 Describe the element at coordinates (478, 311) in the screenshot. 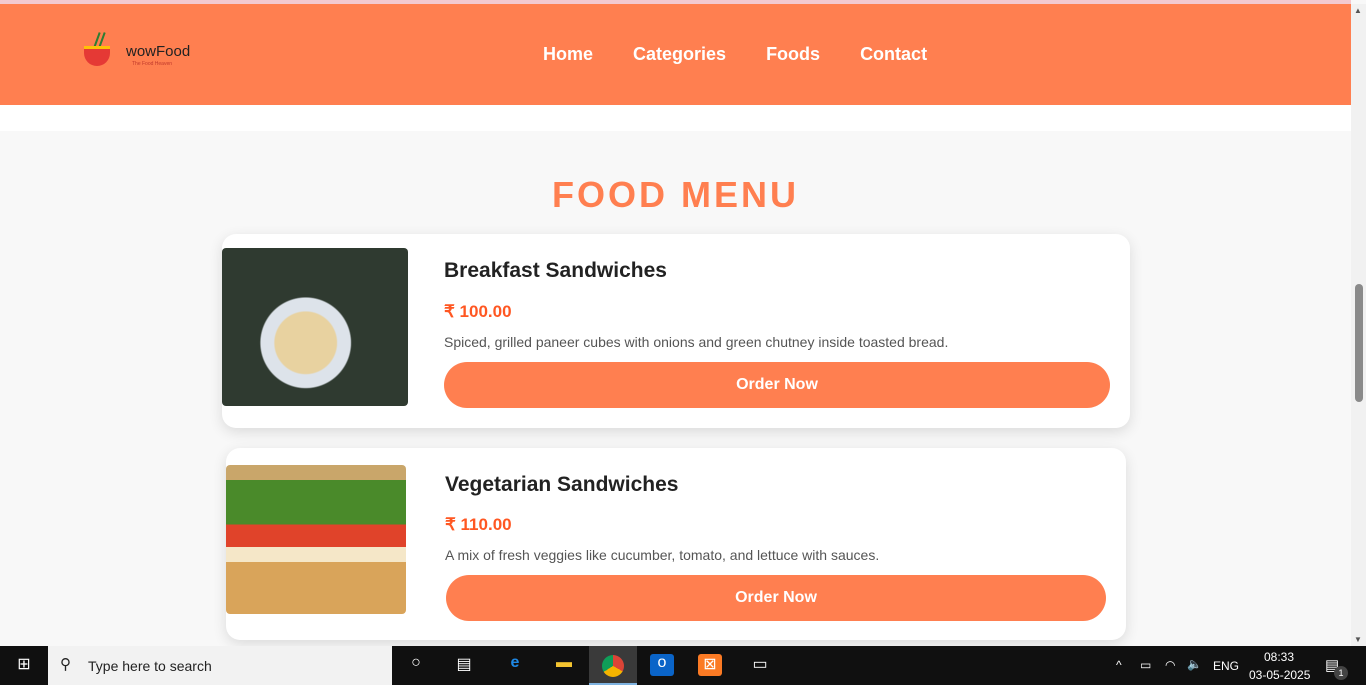

I see `food-price: ₹ 100.00` at that location.